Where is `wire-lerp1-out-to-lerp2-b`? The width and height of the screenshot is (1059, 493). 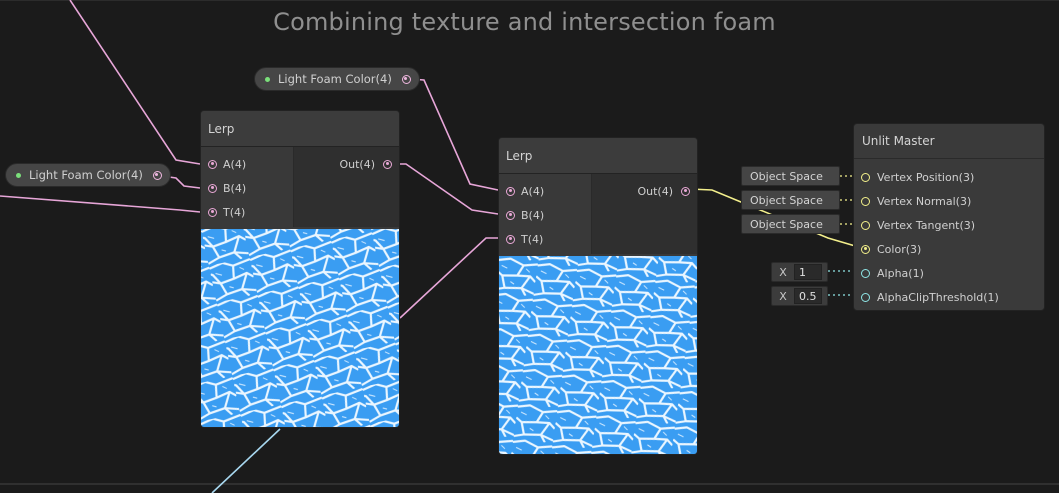
wire-lerp1-out-to-lerp2-b is located at coordinates (445, 189).